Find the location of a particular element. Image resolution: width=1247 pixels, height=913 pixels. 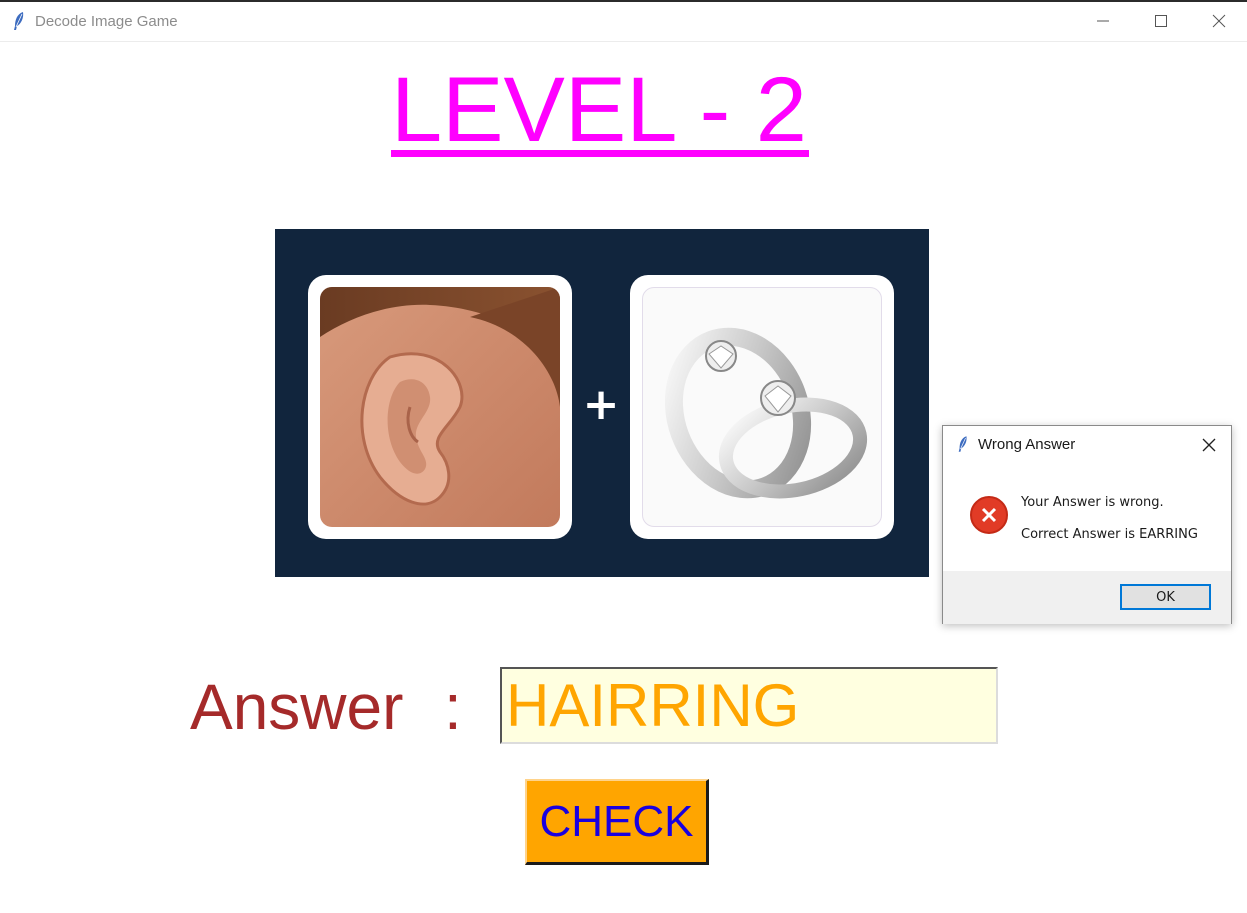

puzzle-tile-right is located at coordinates (762, 407).